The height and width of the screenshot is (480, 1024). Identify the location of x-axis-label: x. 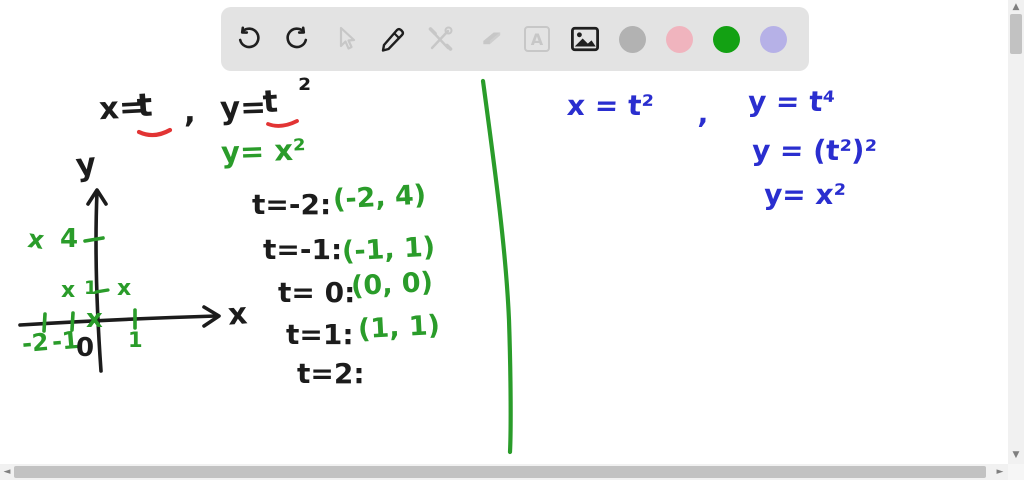
(237, 314).